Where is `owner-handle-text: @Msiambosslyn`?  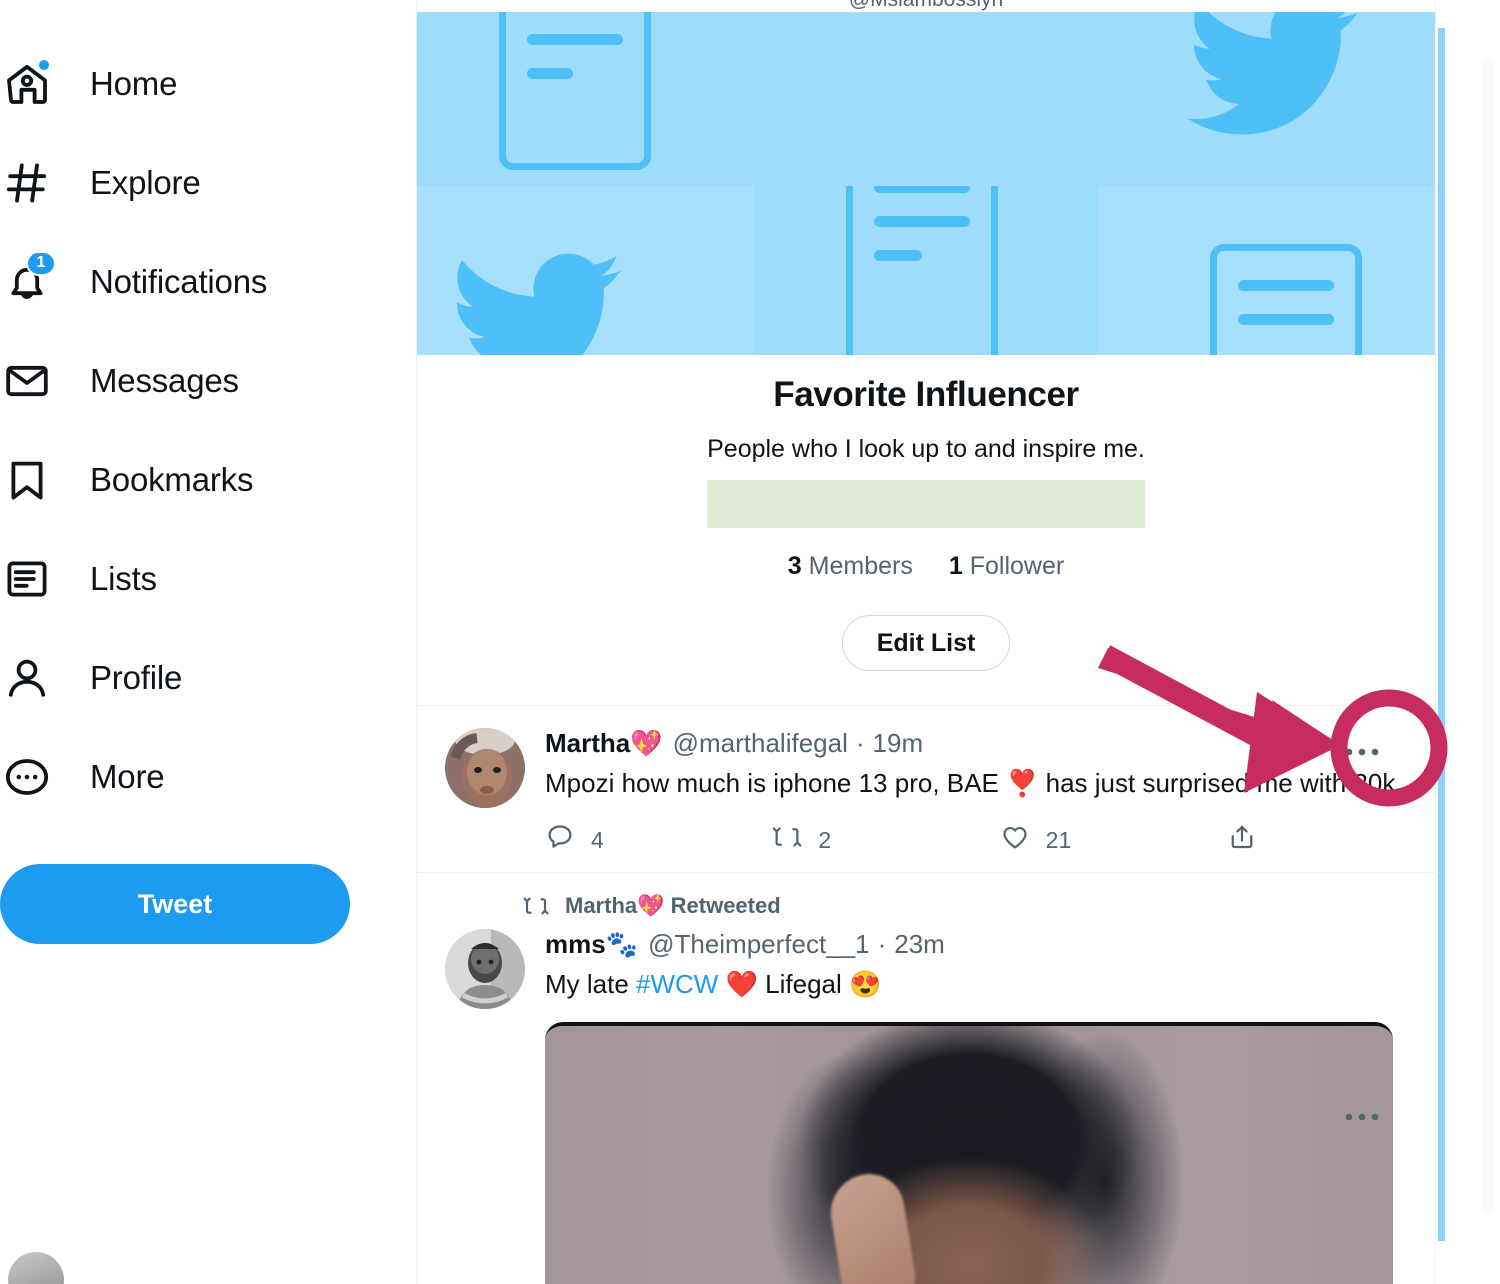 owner-handle-text: @Msiambosslyn is located at coordinates (926, 6).